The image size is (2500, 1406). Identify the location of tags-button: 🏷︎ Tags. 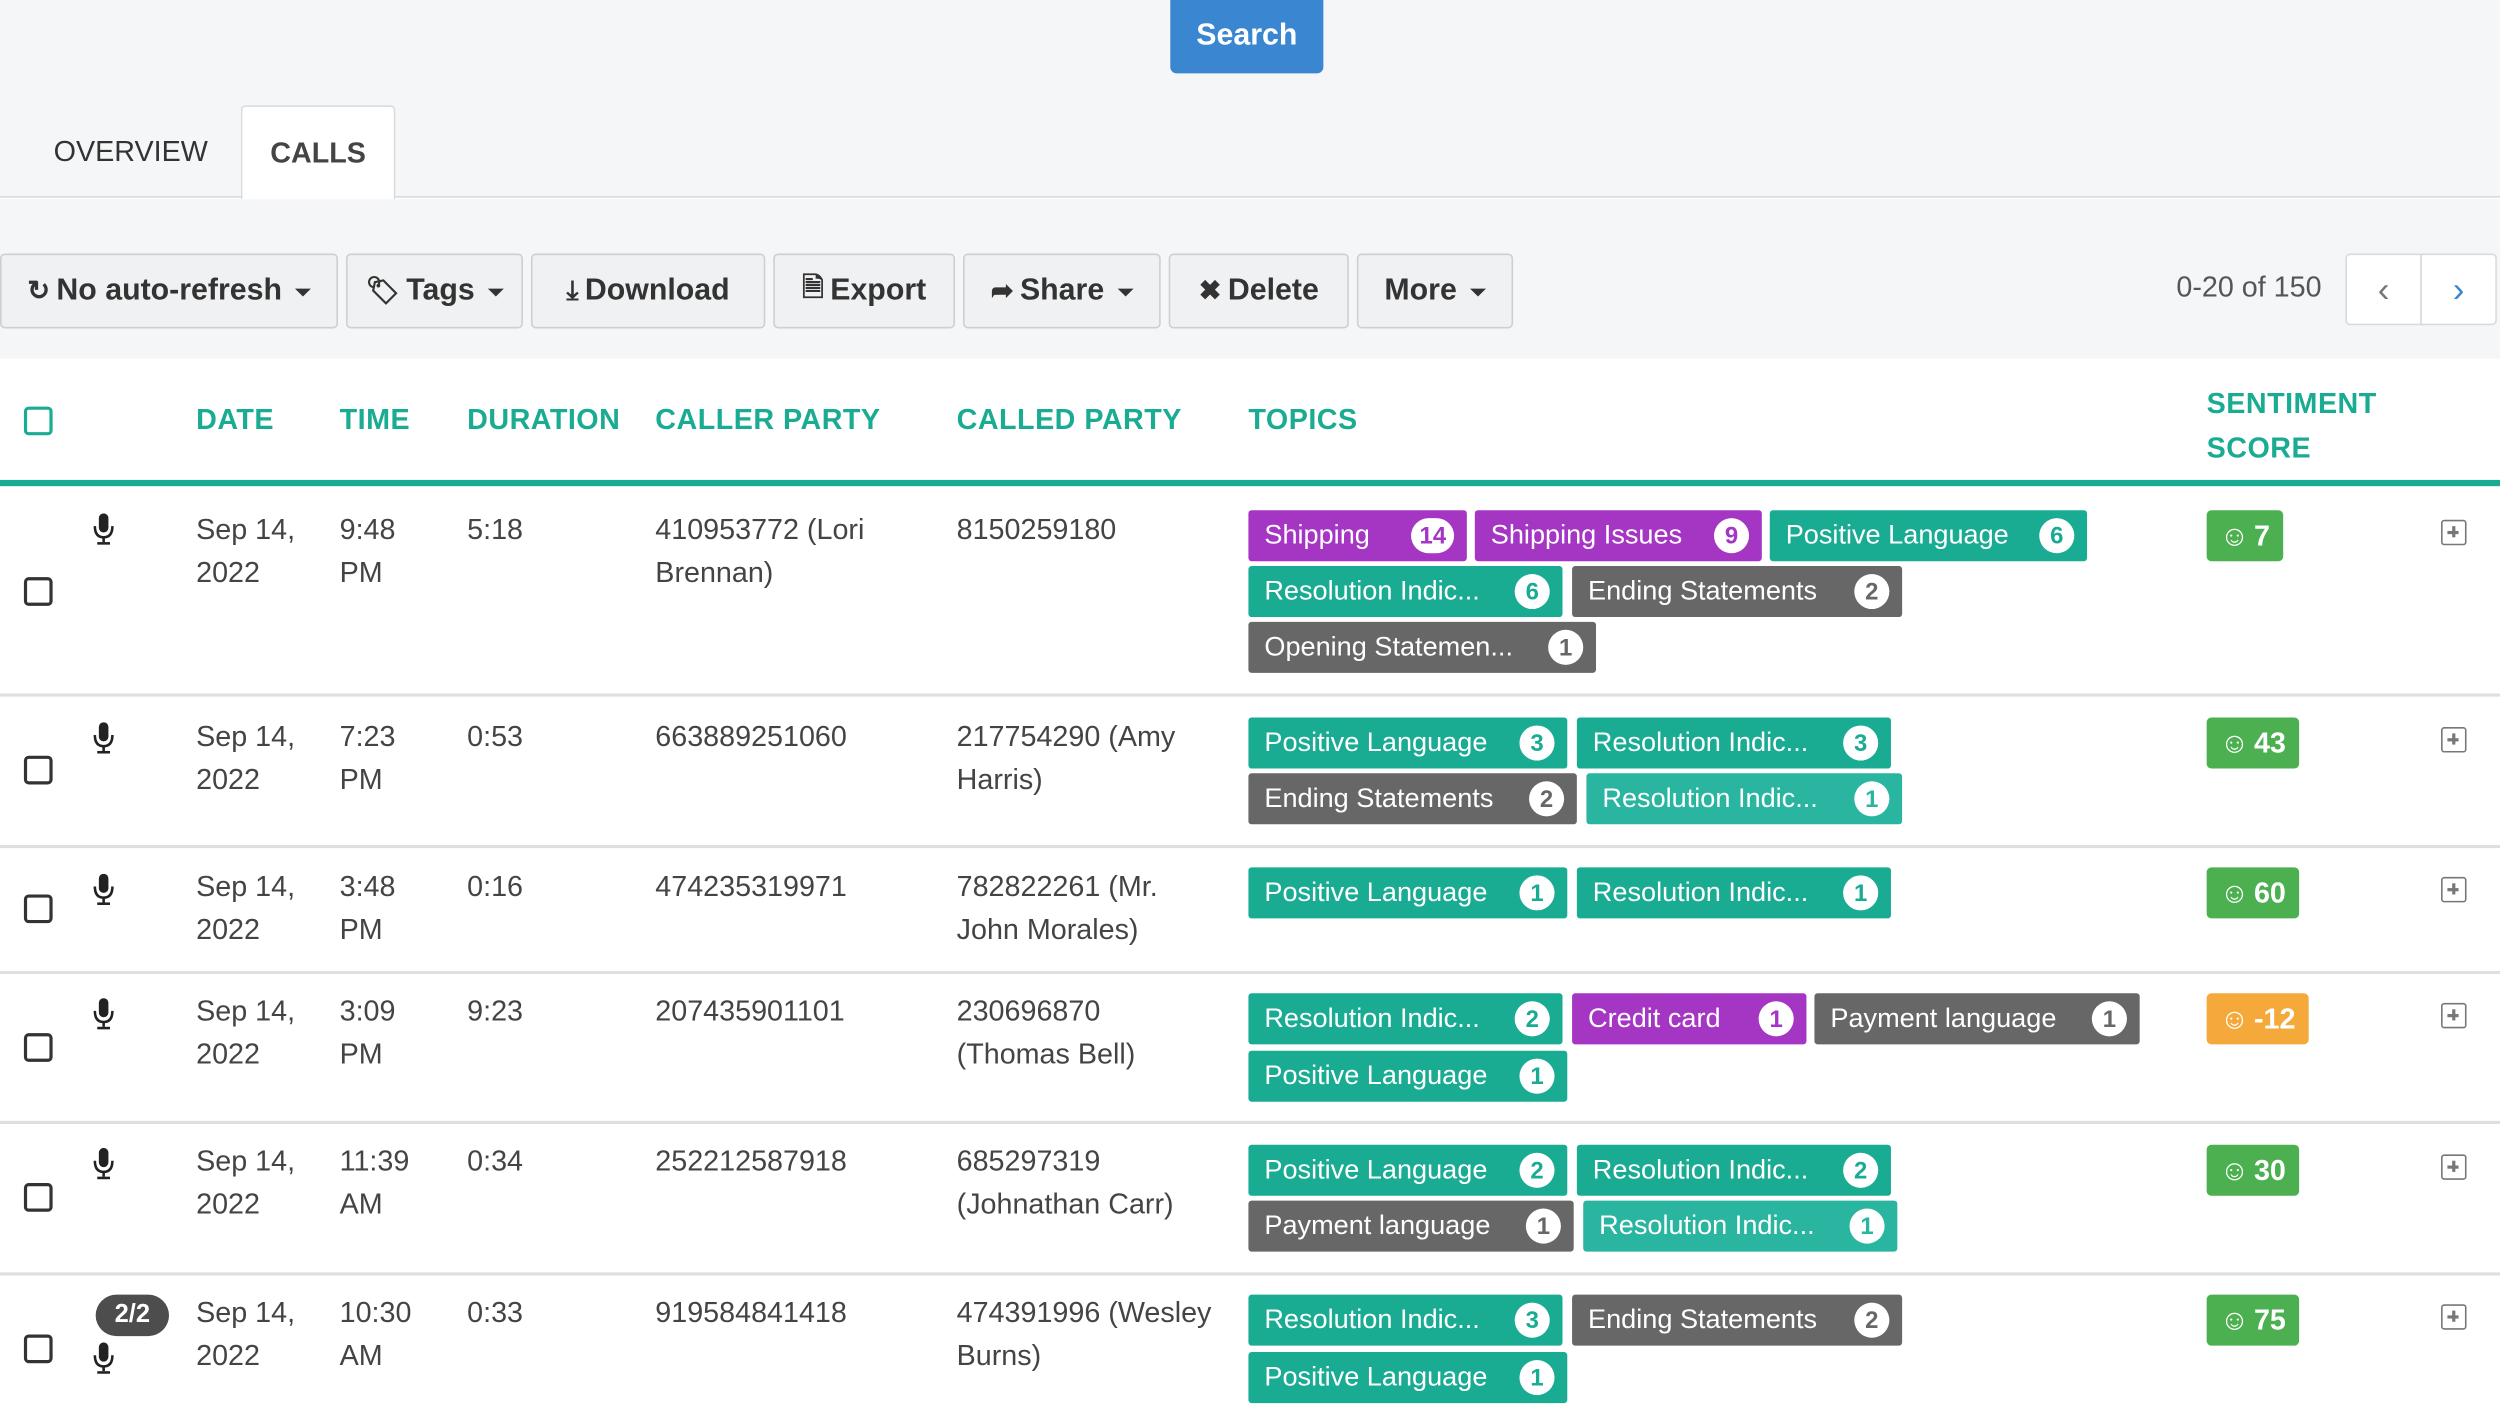
(434, 291).